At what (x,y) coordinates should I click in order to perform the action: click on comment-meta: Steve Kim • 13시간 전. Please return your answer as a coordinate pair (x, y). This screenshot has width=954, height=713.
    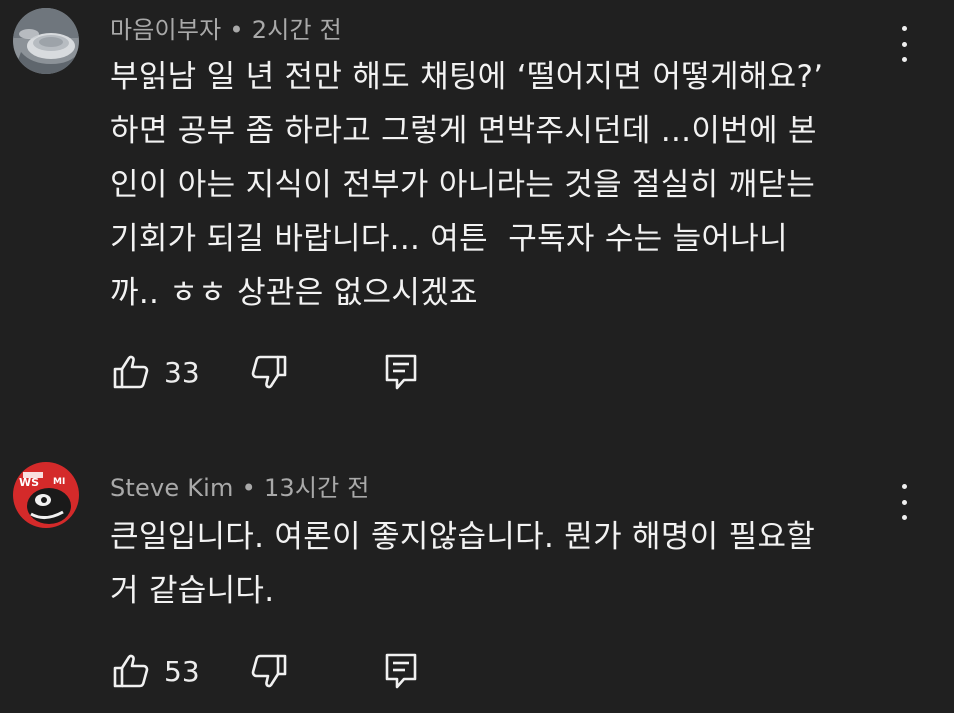
    Looking at the image, I should click on (240, 485).